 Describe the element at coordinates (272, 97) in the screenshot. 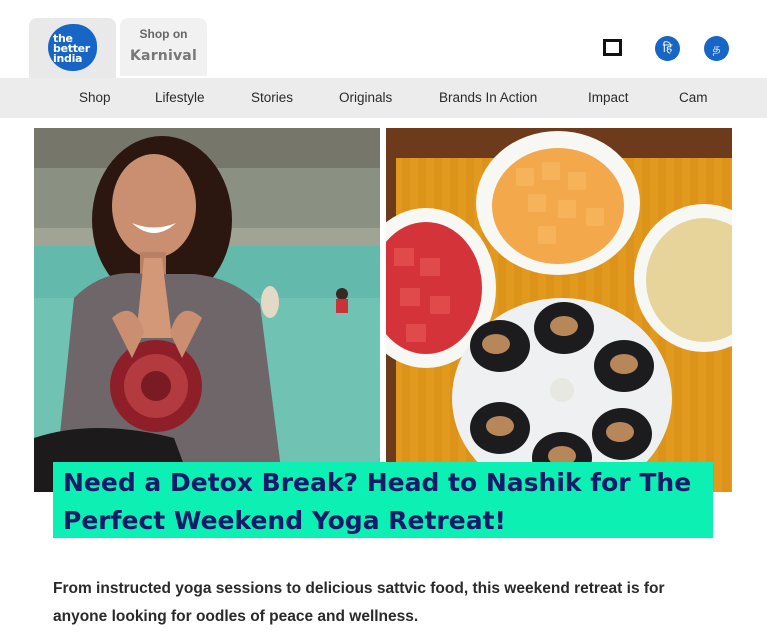

I see `nav-item-stories: Stories` at that location.